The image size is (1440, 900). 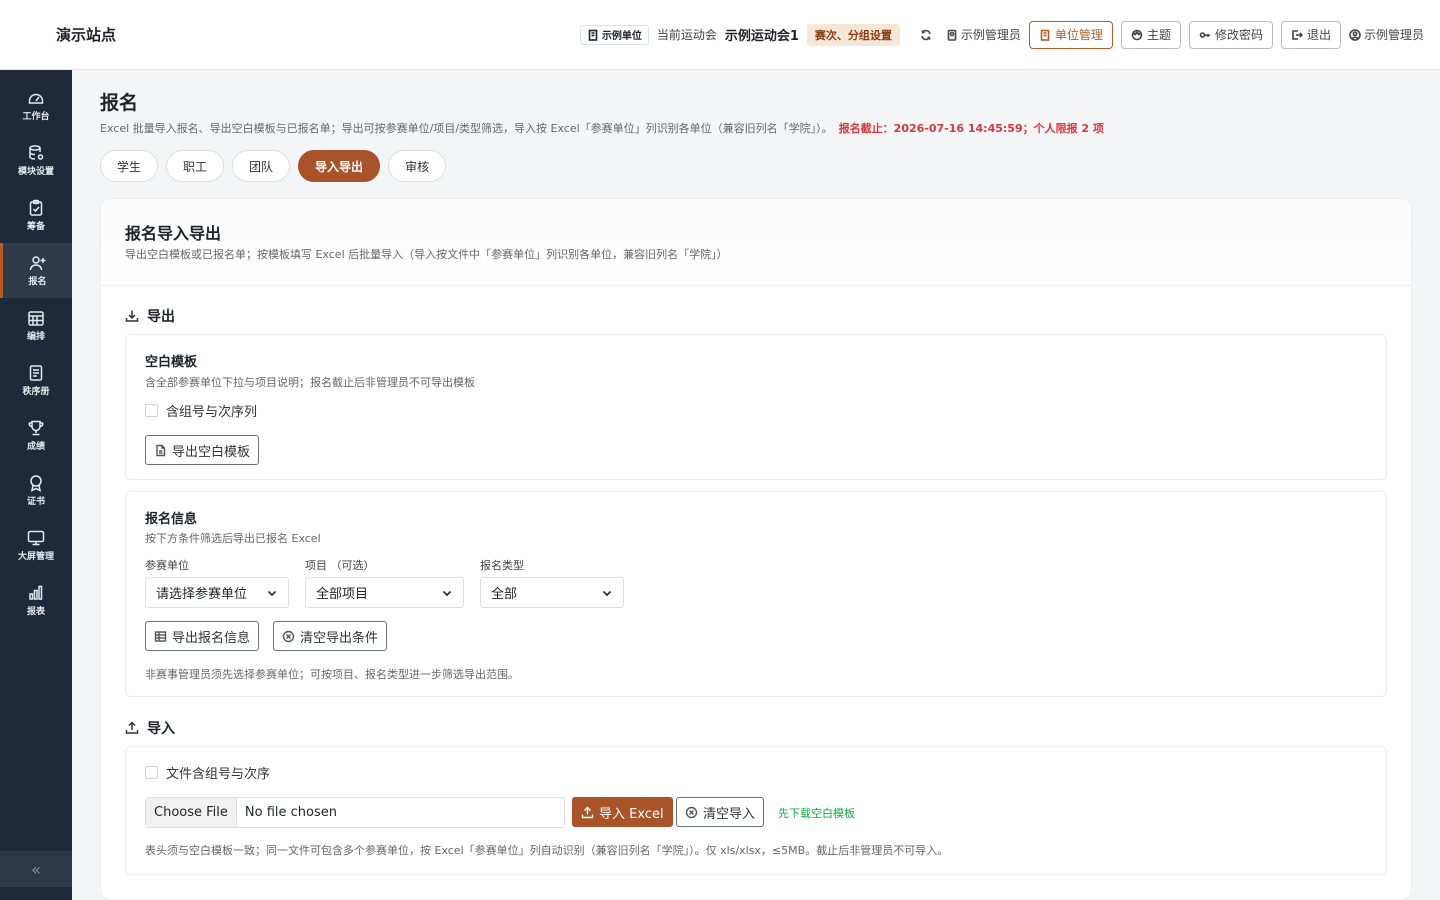 I want to click on award-icon, so click(x=36, y=483).